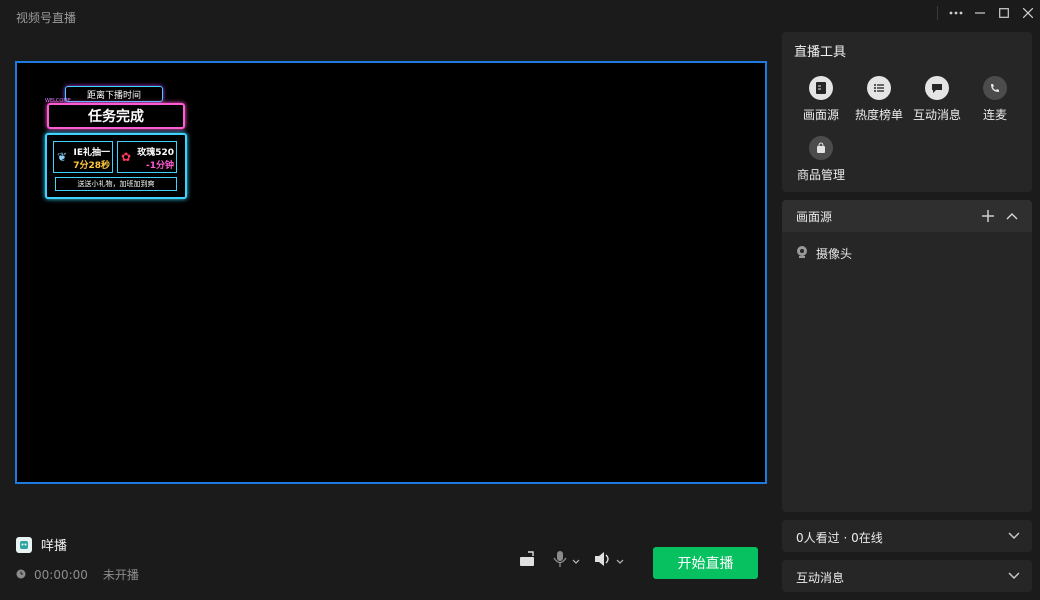 This screenshot has height=600, width=1040. I want to click on overlay-header: 距离下播时间, so click(114, 94).